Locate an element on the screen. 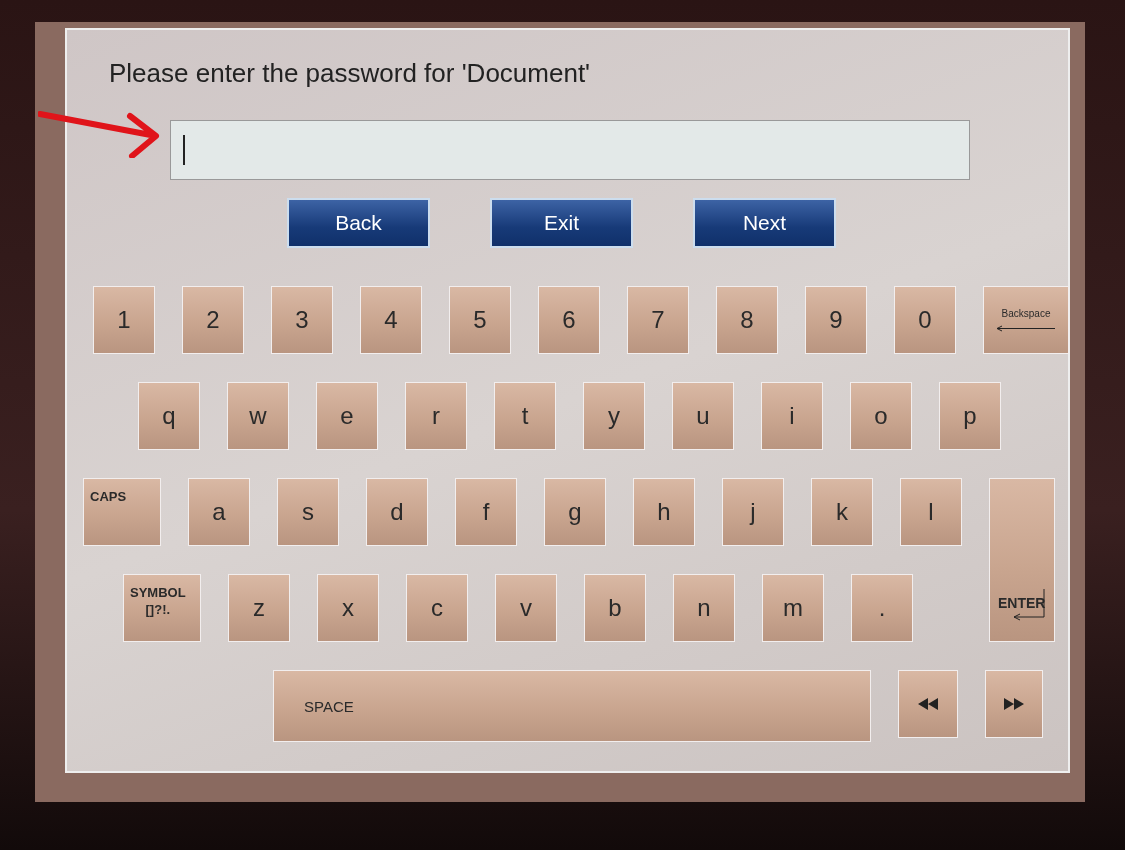 The width and height of the screenshot is (1125, 850). key: c is located at coordinates (437, 608).